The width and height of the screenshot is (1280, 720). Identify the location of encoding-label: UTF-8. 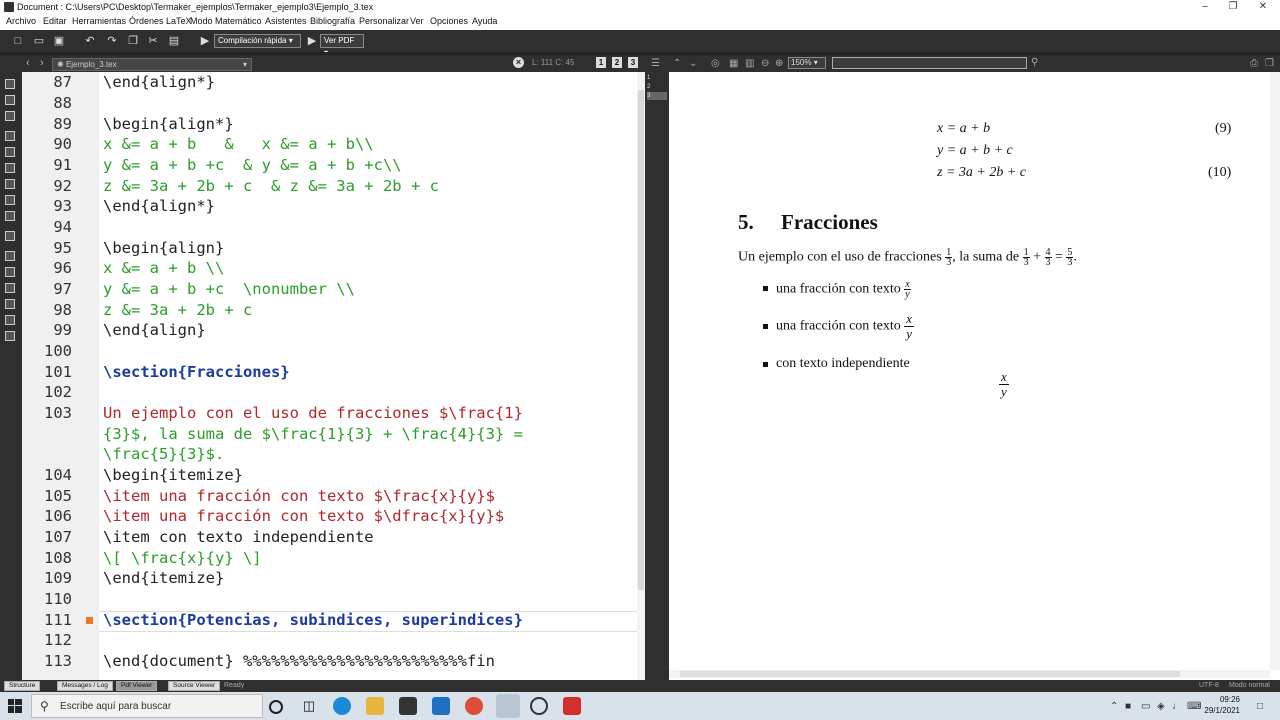
(1209, 686).